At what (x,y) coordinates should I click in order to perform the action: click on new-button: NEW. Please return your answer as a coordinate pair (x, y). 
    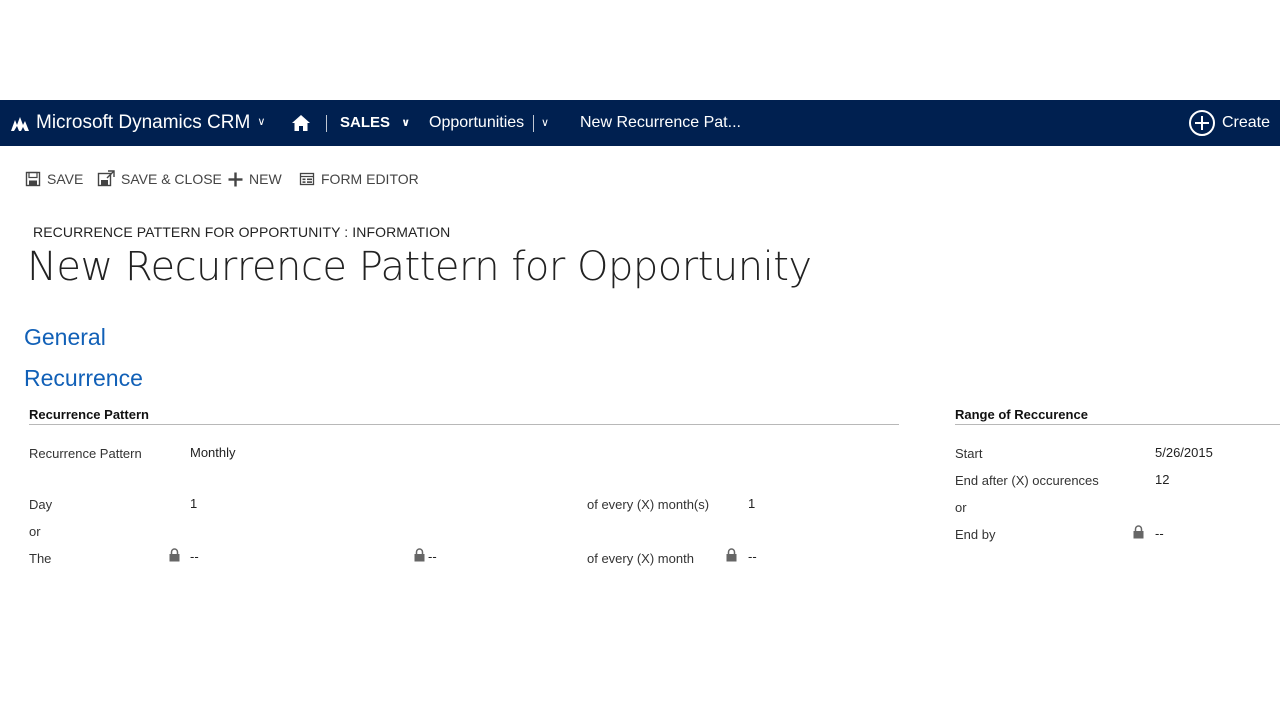
    Looking at the image, I should click on (255, 179).